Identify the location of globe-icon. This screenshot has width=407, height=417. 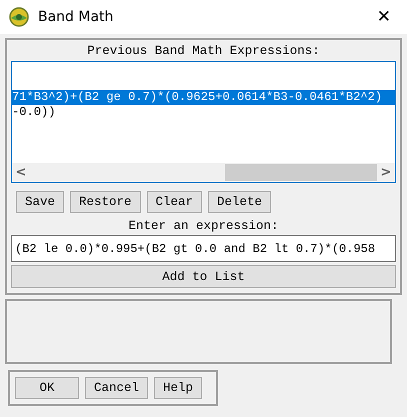
(19, 17).